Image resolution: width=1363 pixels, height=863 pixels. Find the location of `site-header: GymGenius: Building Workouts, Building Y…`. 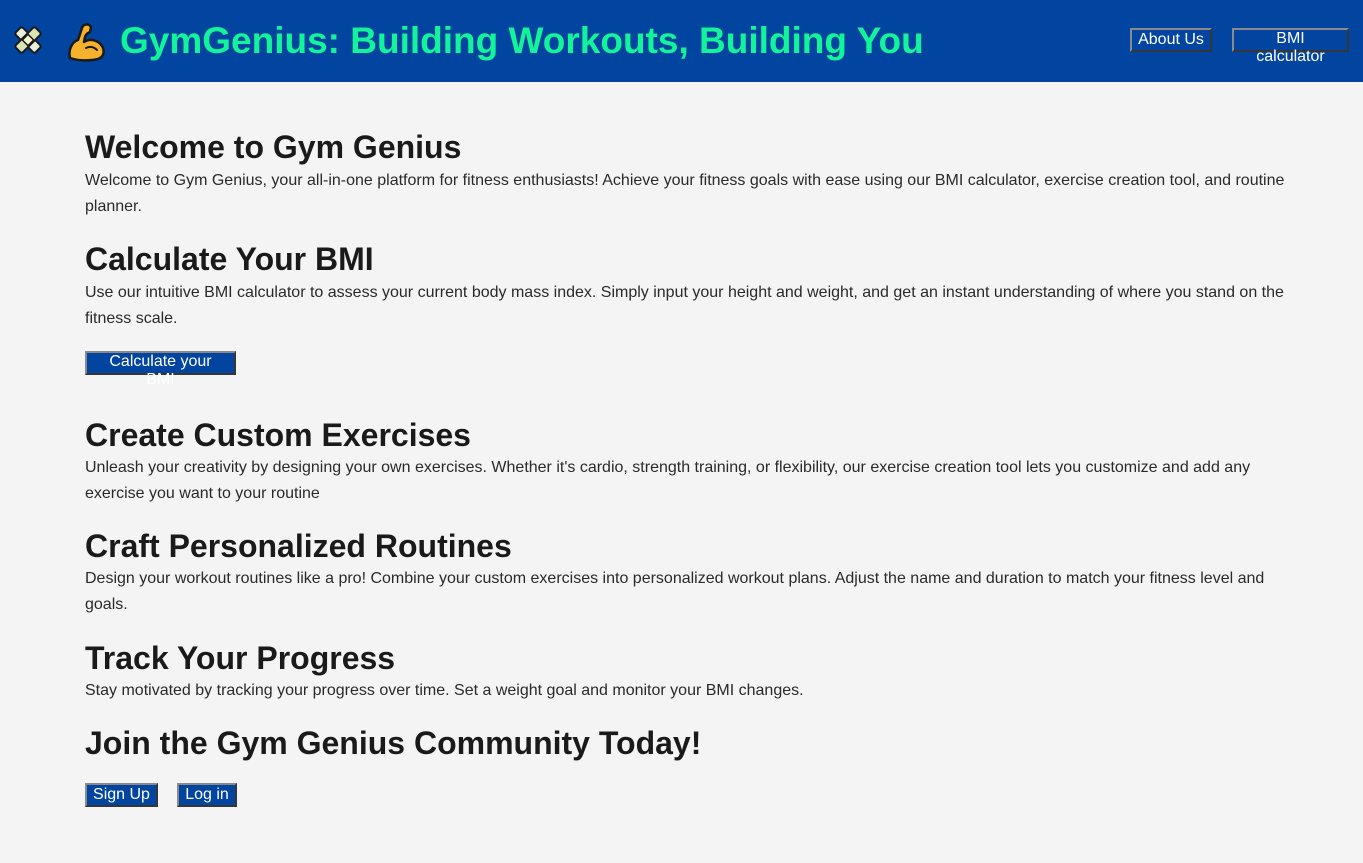

site-header: GymGenius: Building Workouts, Building Y… is located at coordinates (681, 41).